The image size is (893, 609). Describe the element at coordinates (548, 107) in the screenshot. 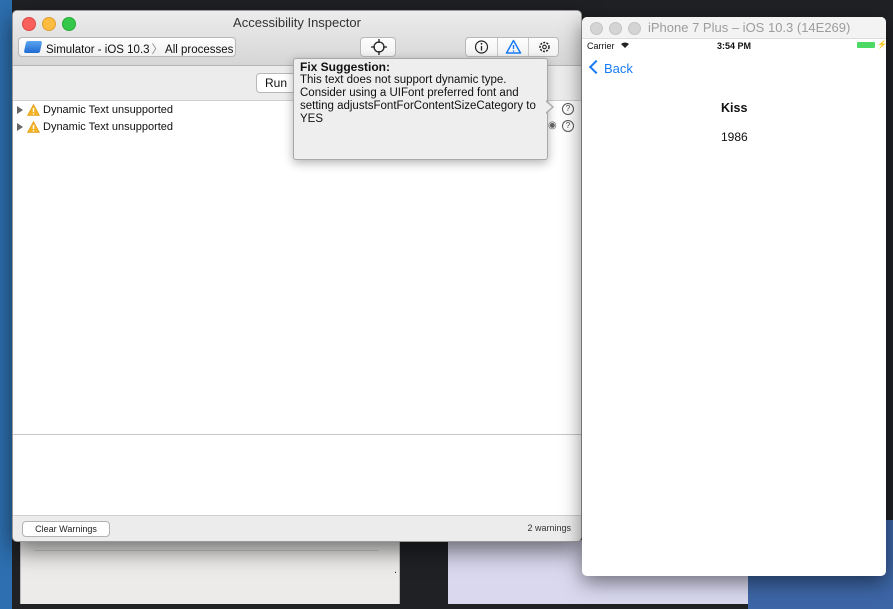

I see `popover-arrow-fill` at that location.